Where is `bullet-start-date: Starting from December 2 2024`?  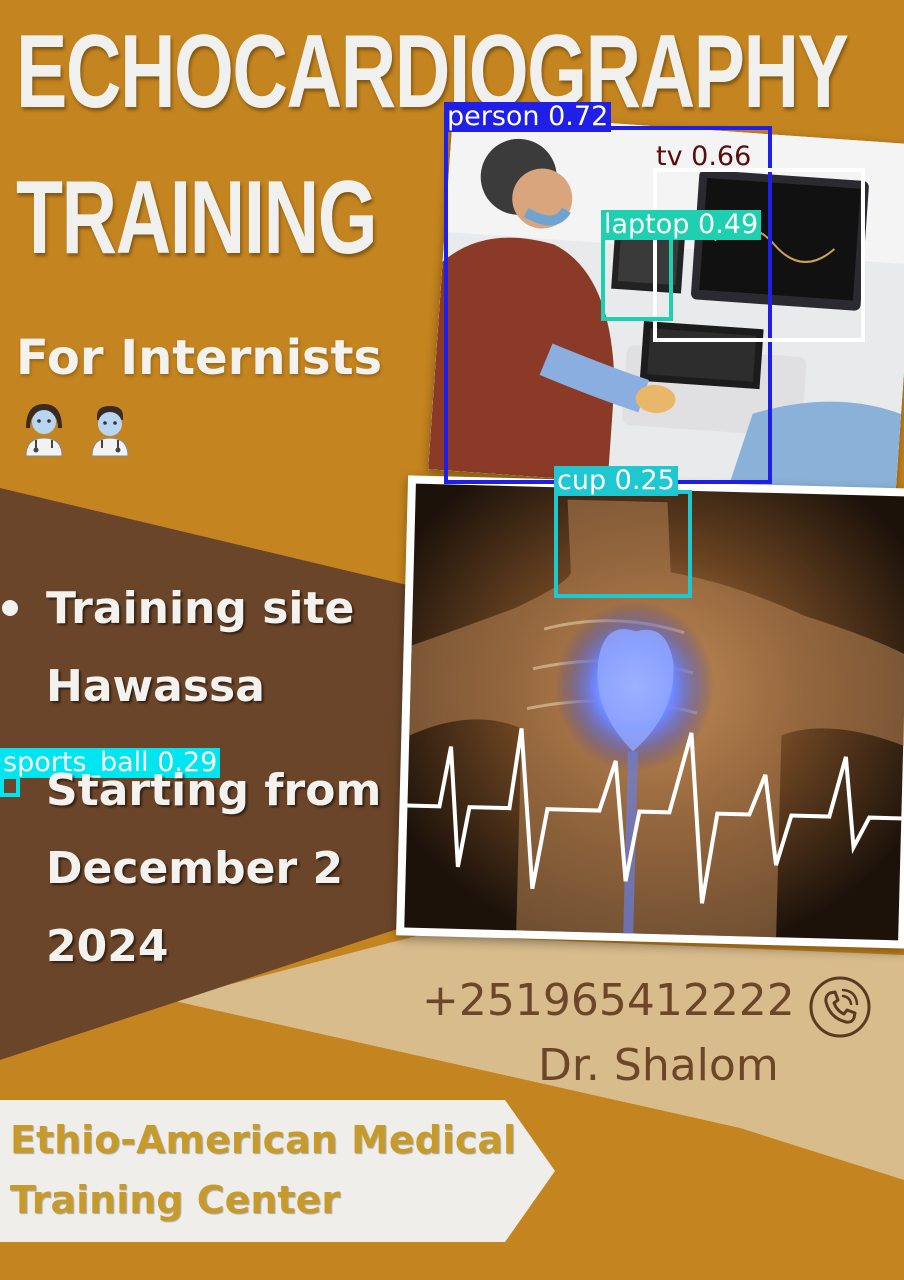
bullet-start-date: Starting from December 2 2024 is located at coordinates (210, 869).